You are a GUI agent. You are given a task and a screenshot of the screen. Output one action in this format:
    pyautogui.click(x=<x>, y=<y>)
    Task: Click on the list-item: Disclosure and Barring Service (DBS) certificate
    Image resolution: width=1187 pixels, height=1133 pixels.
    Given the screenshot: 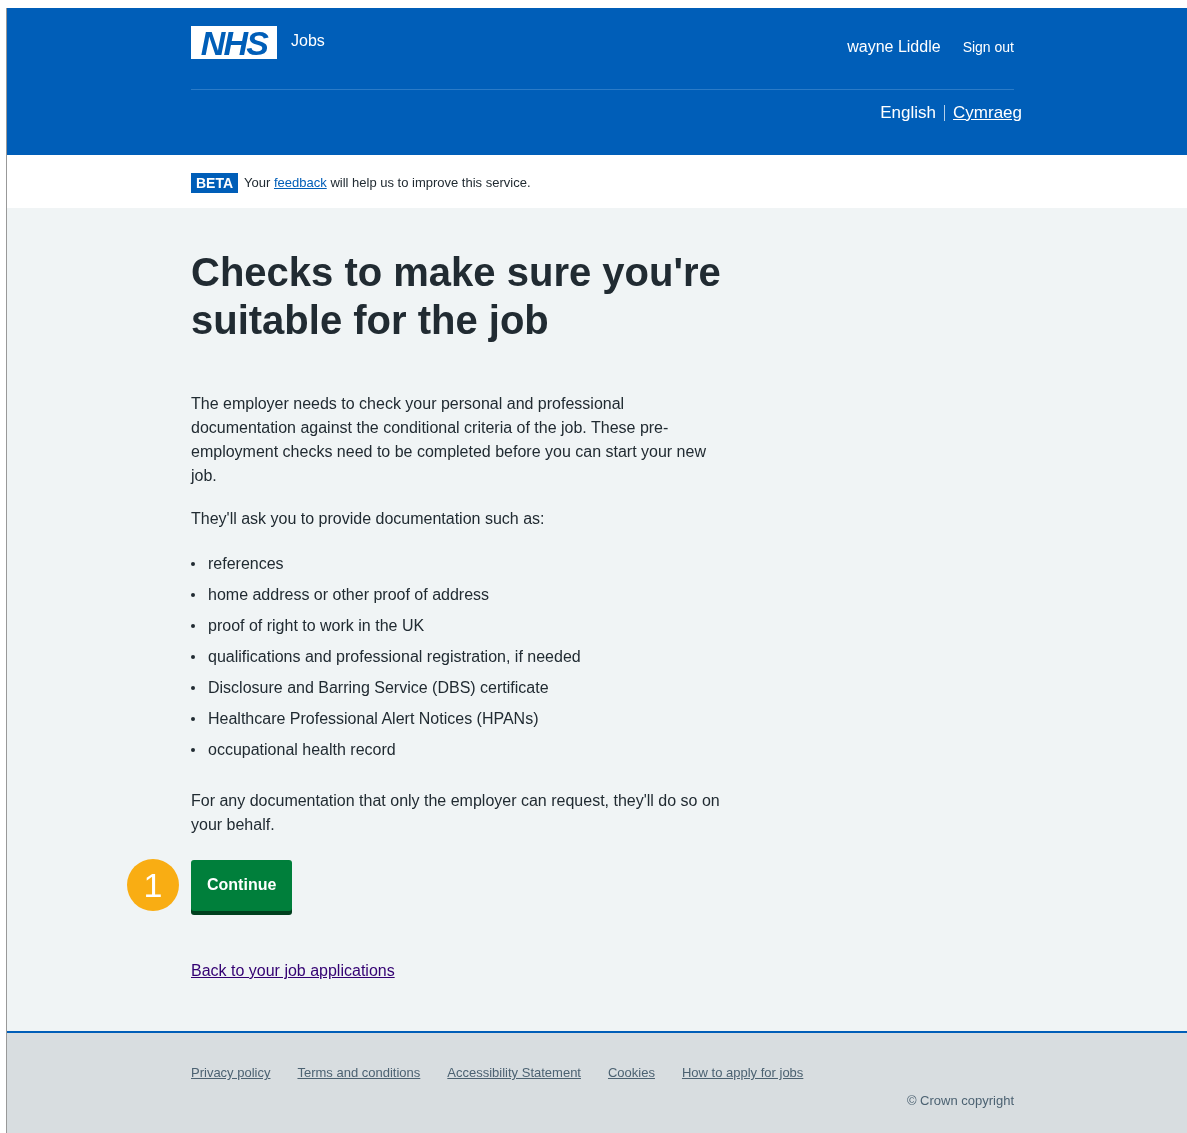 What is the action you would take?
    pyautogui.click(x=378, y=687)
    